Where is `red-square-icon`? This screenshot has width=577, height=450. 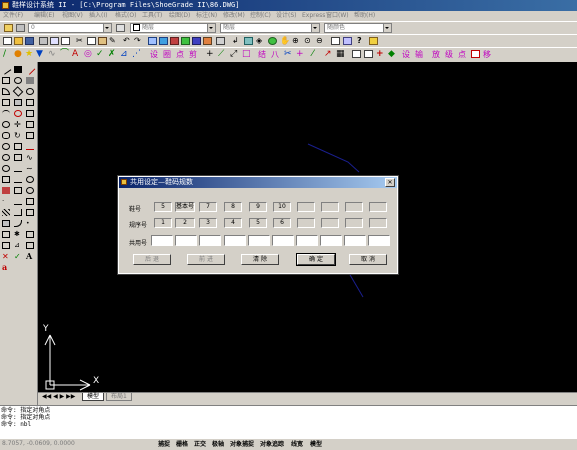 red-square-icon is located at coordinates (475, 54).